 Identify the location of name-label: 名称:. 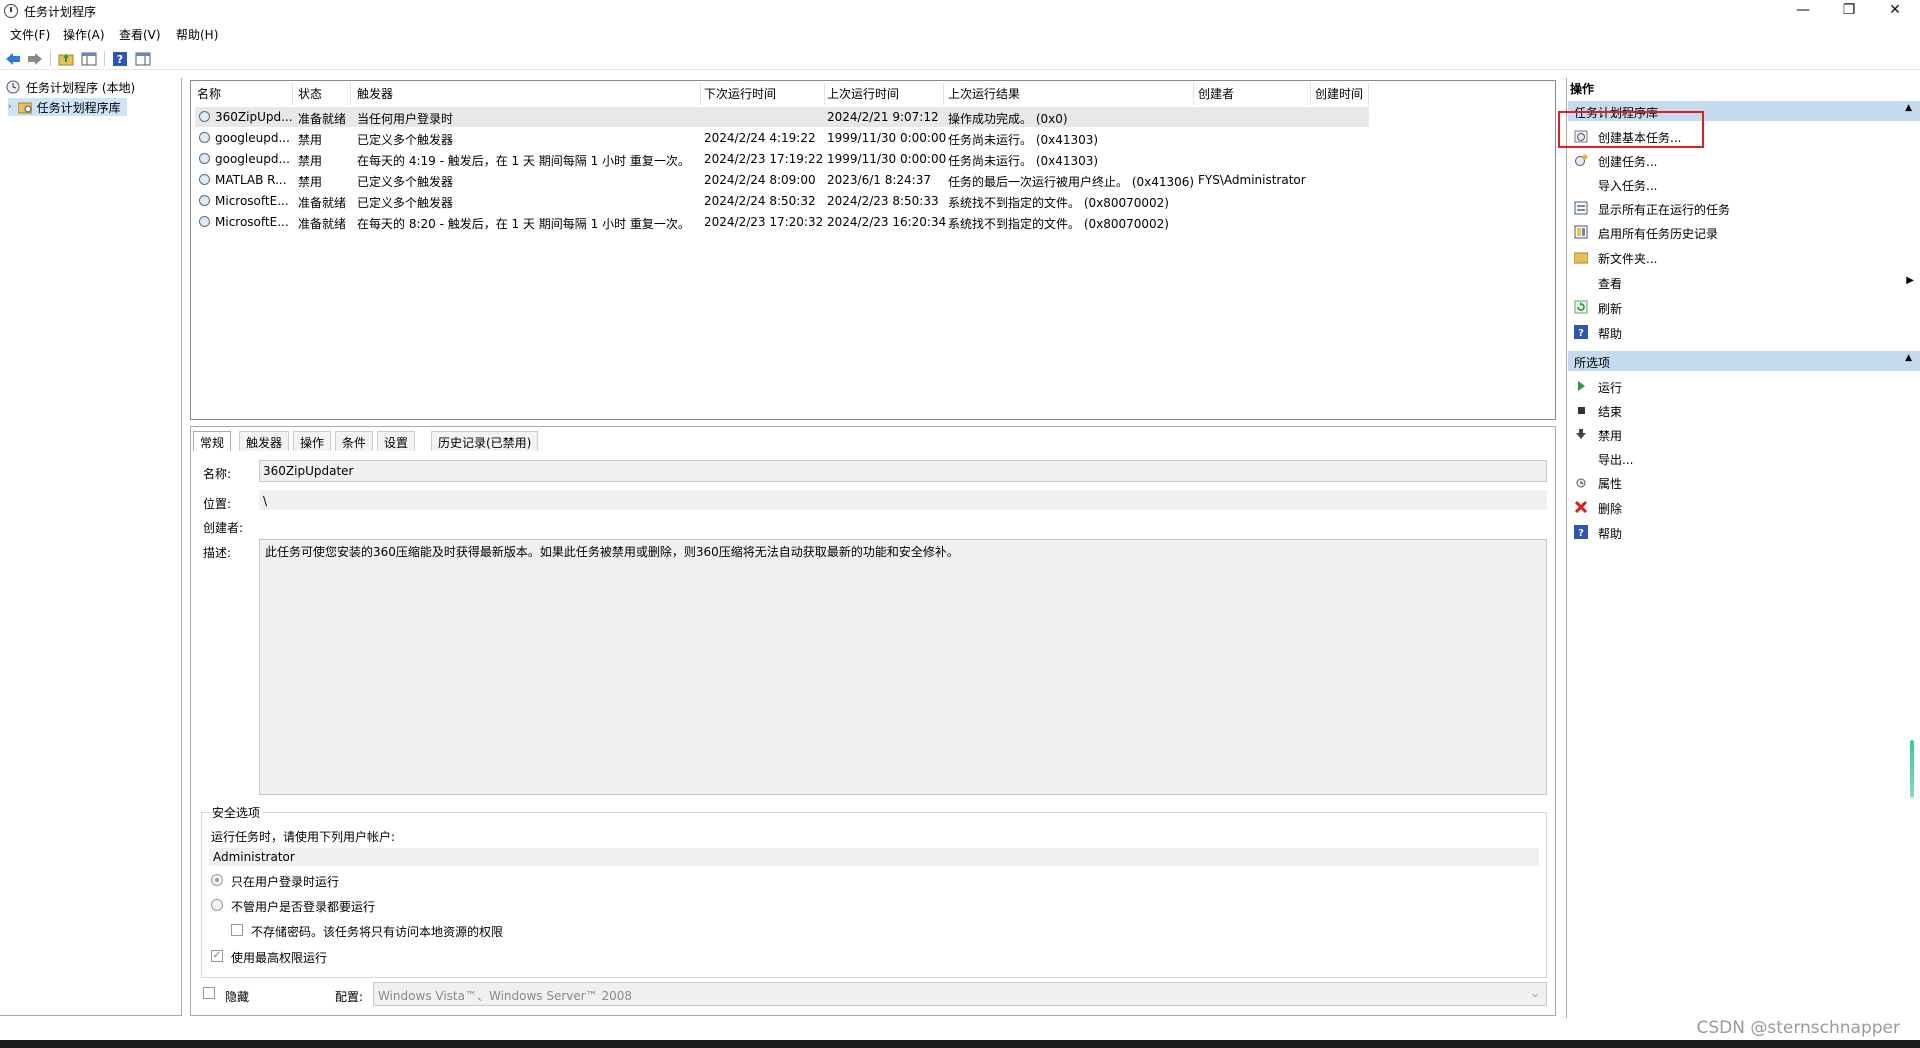
(217, 474).